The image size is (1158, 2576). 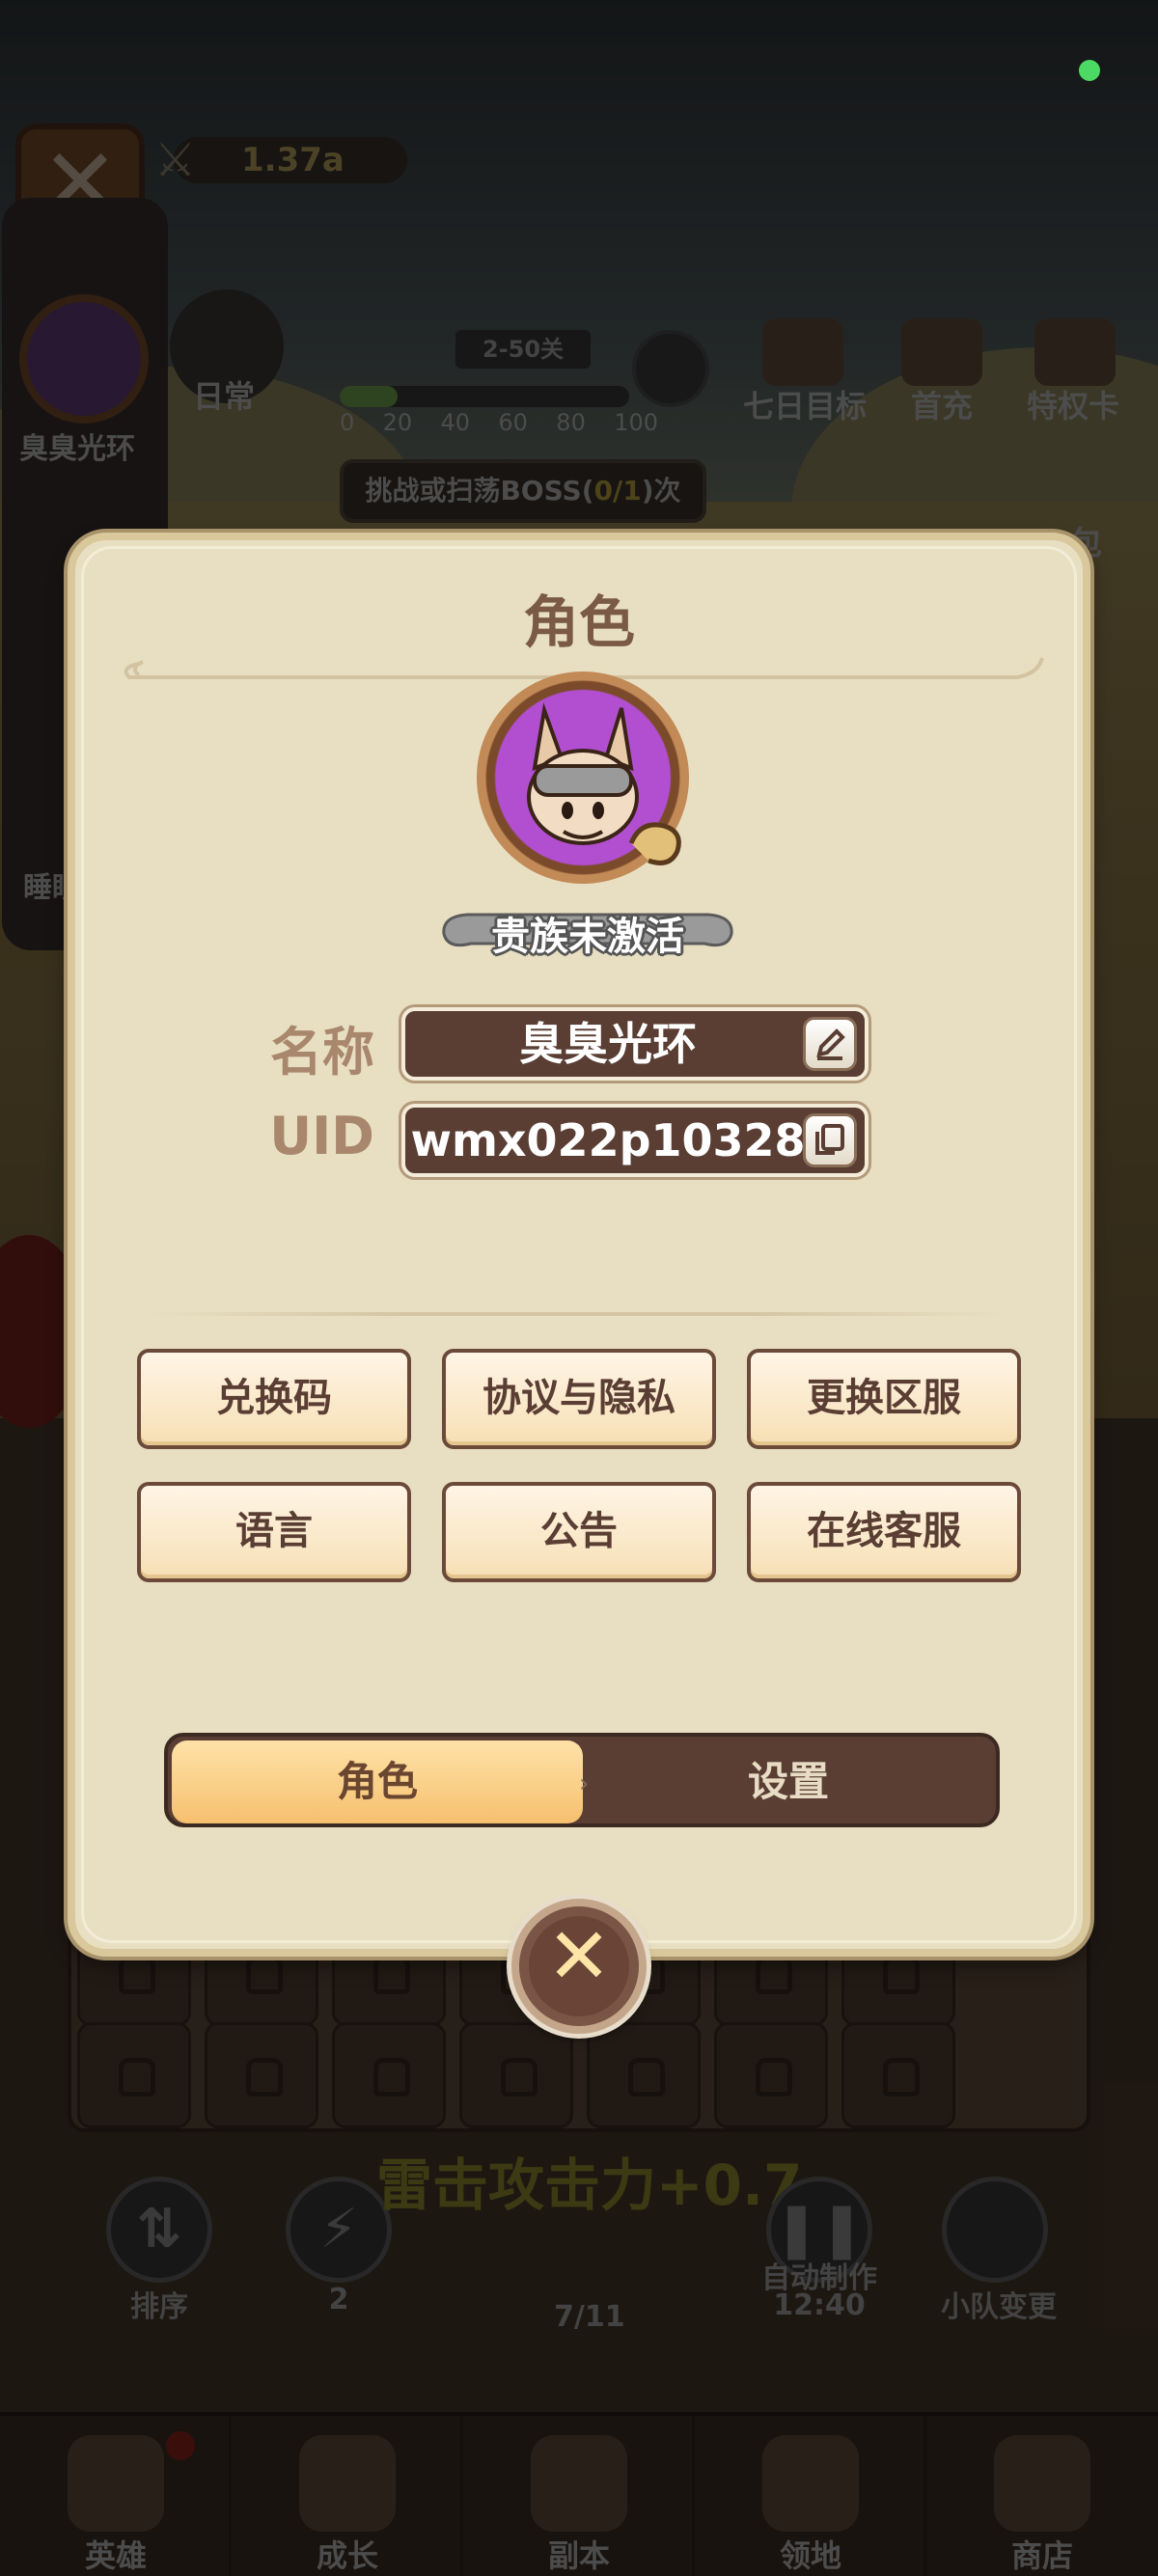 What do you see at coordinates (274, 1399) in the screenshot?
I see `redeem-code-button: 兑换码` at bounding box center [274, 1399].